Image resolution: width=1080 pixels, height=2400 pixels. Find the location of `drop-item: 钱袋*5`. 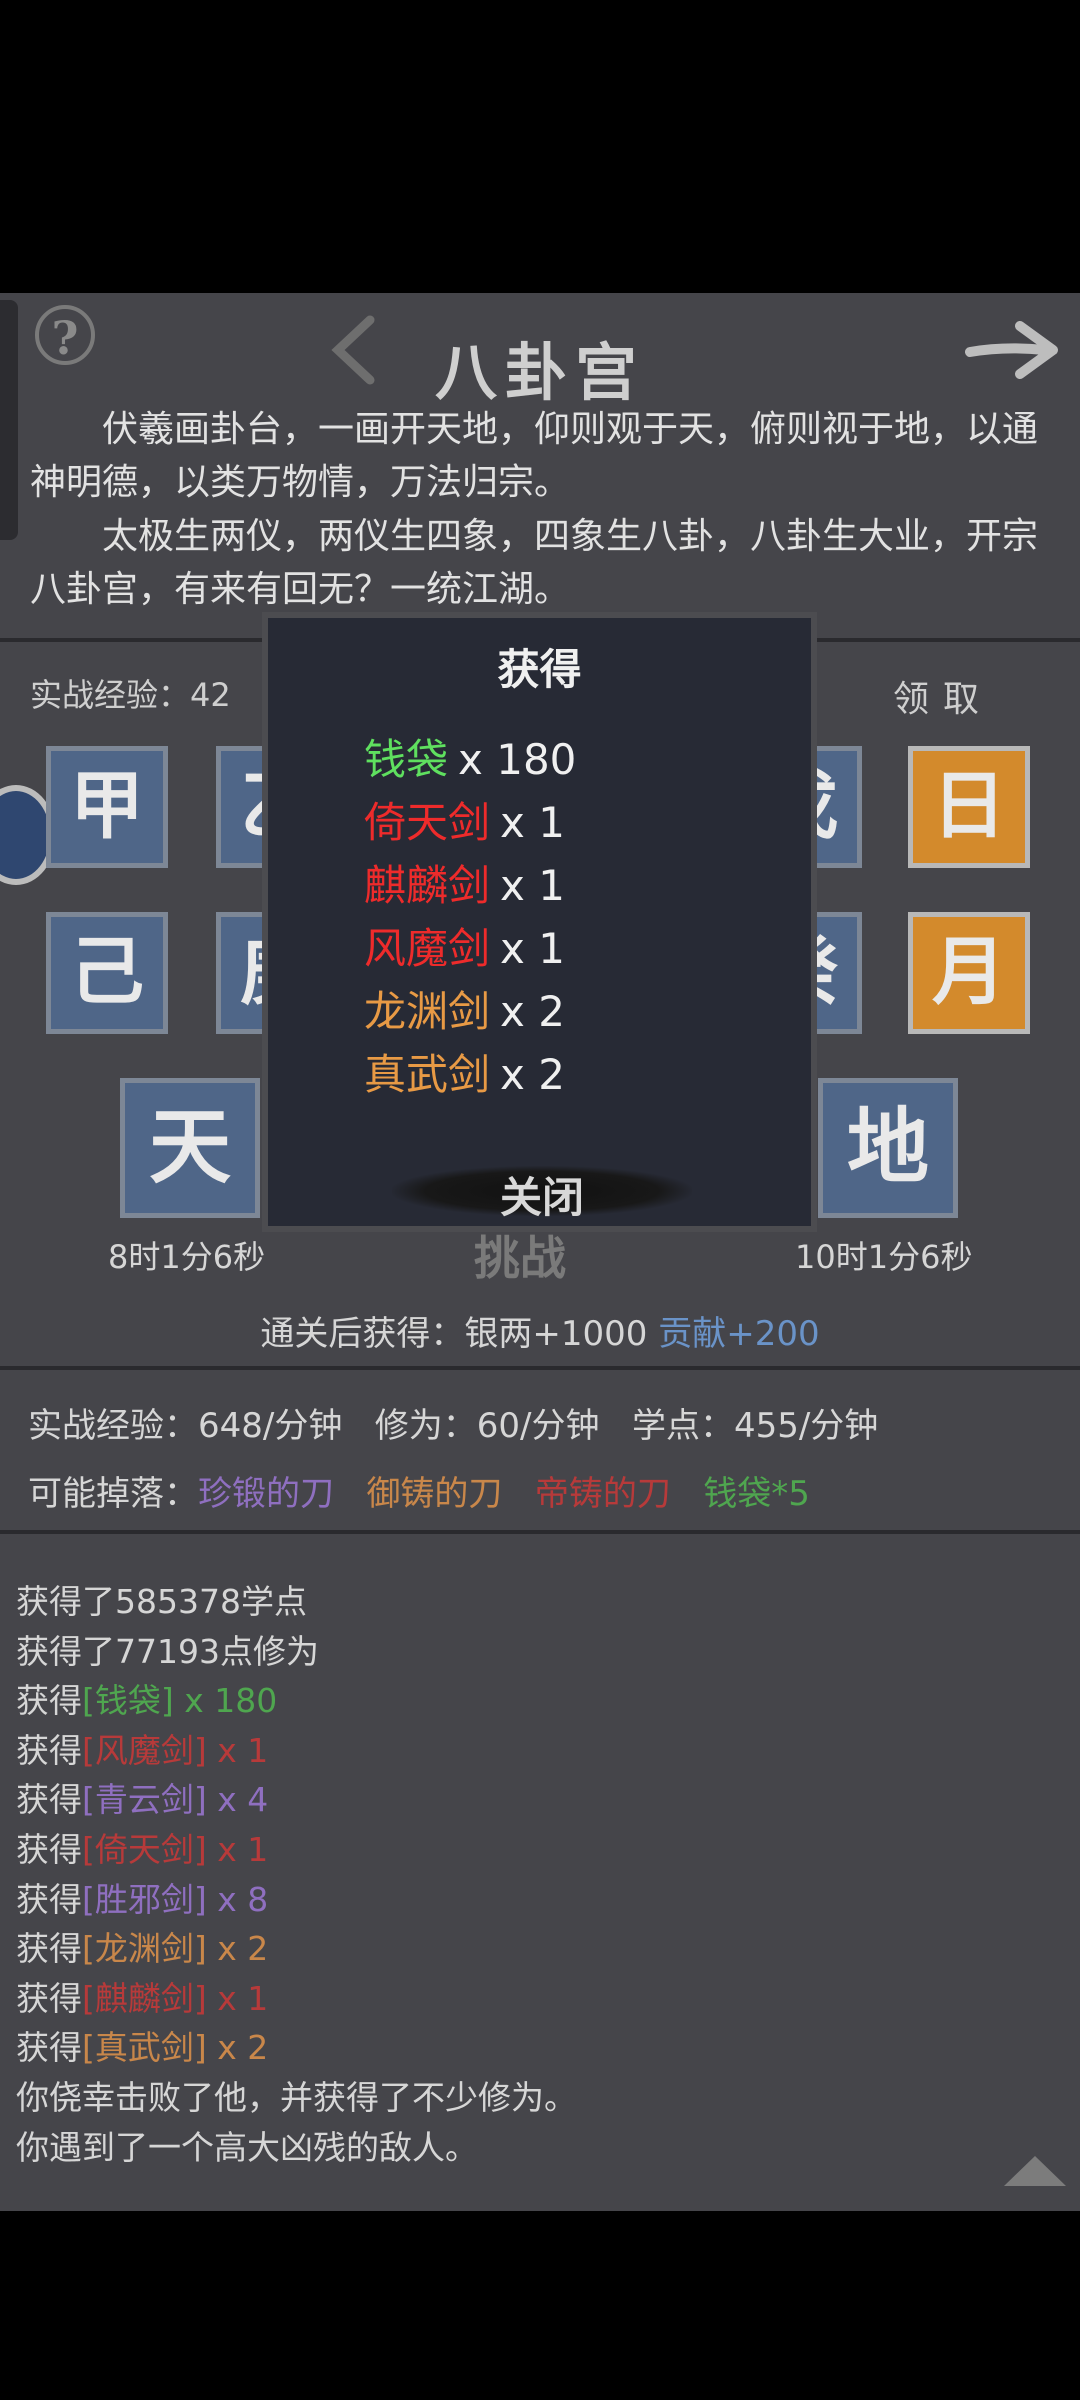

drop-item: 钱袋*5 is located at coordinates (756, 1494).